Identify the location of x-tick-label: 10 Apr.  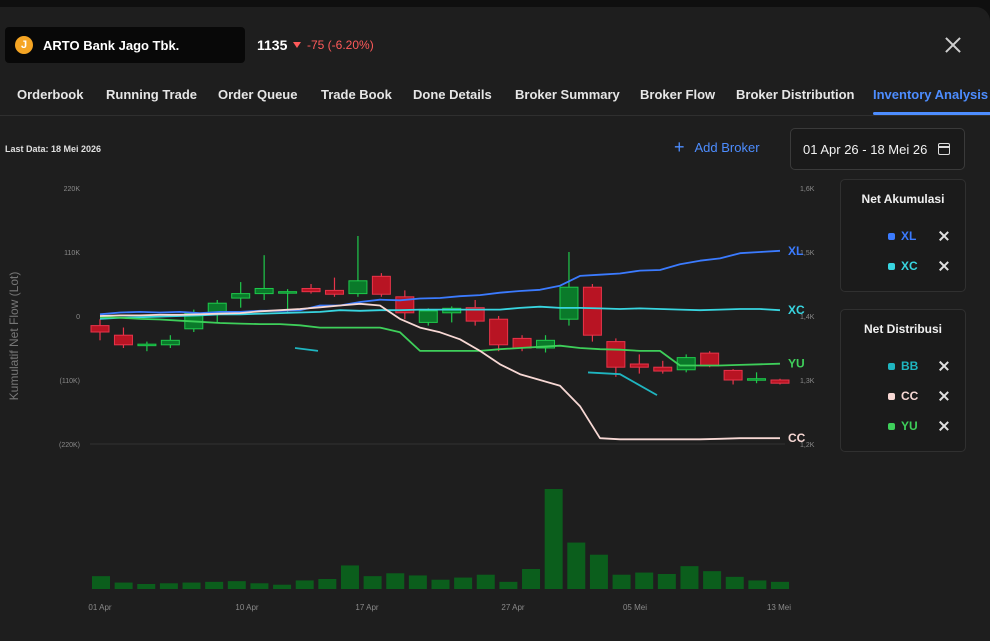
(246, 607).